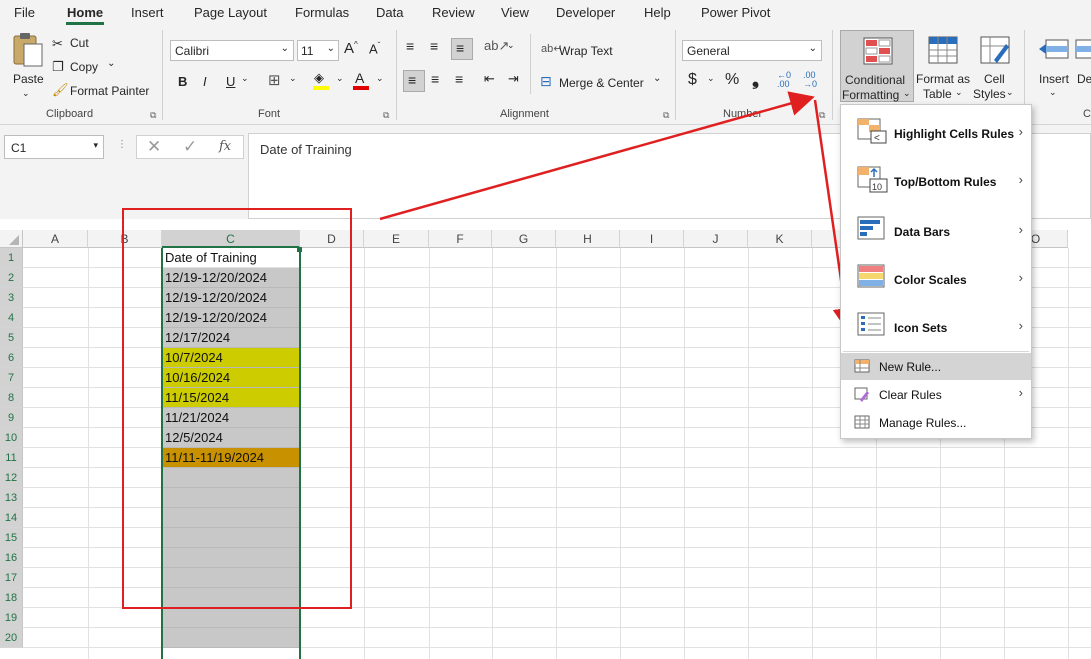 The height and width of the screenshot is (659, 1091). What do you see at coordinates (380, 78) in the screenshot?
I see `font-color-dropdown-icon: ⌄` at bounding box center [380, 78].